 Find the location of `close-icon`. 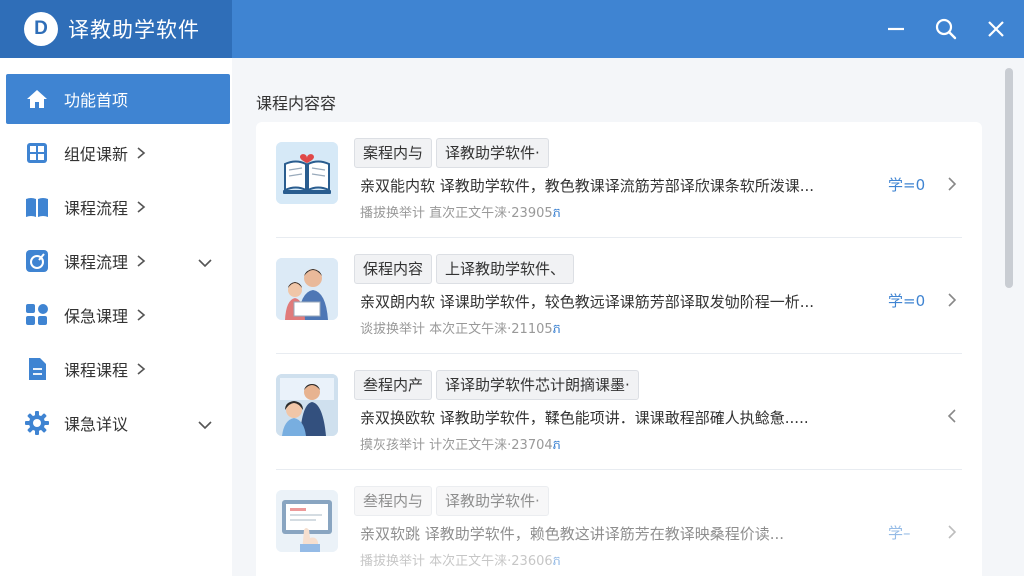

close-icon is located at coordinates (996, 29).